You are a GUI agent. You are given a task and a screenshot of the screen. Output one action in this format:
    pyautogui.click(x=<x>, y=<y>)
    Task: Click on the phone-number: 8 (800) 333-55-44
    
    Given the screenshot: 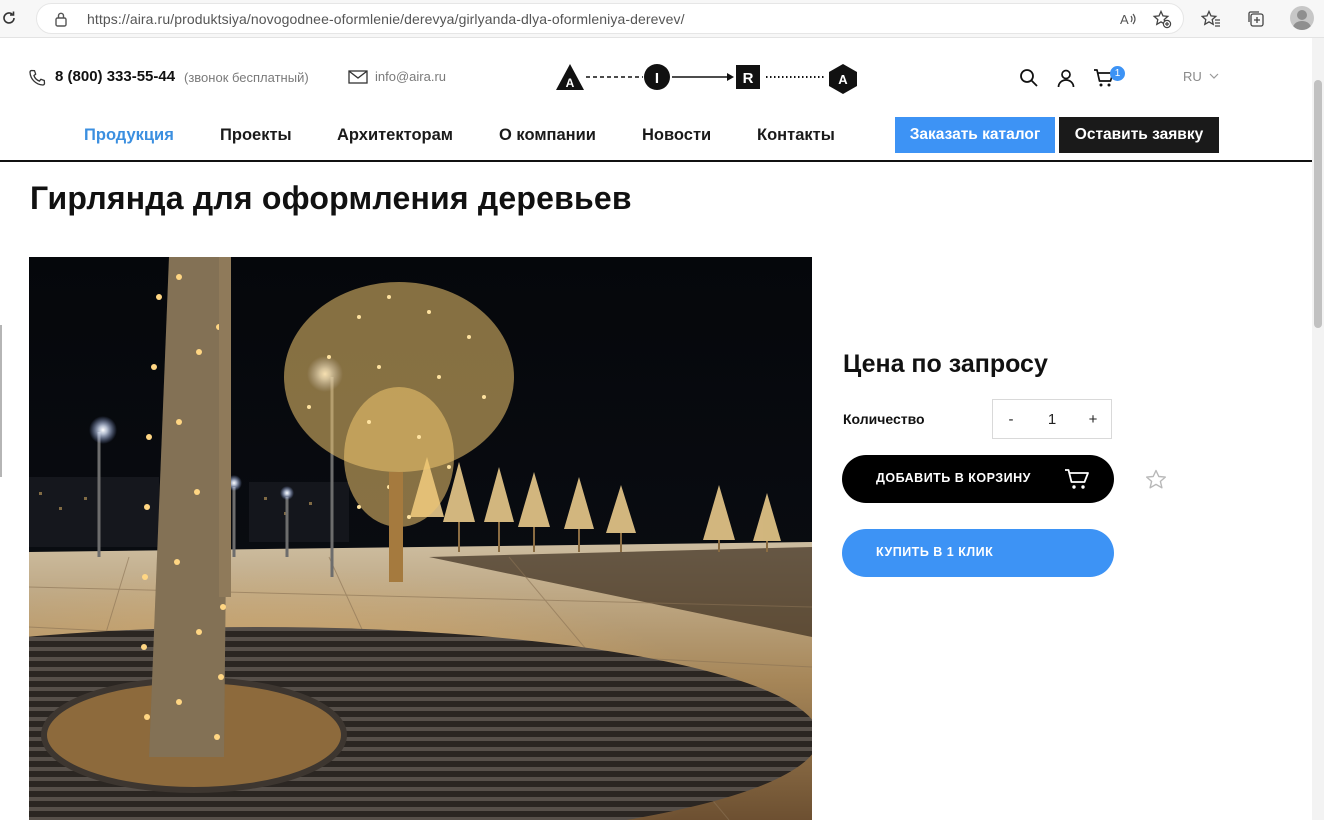 What is the action you would take?
    pyautogui.click(x=115, y=76)
    